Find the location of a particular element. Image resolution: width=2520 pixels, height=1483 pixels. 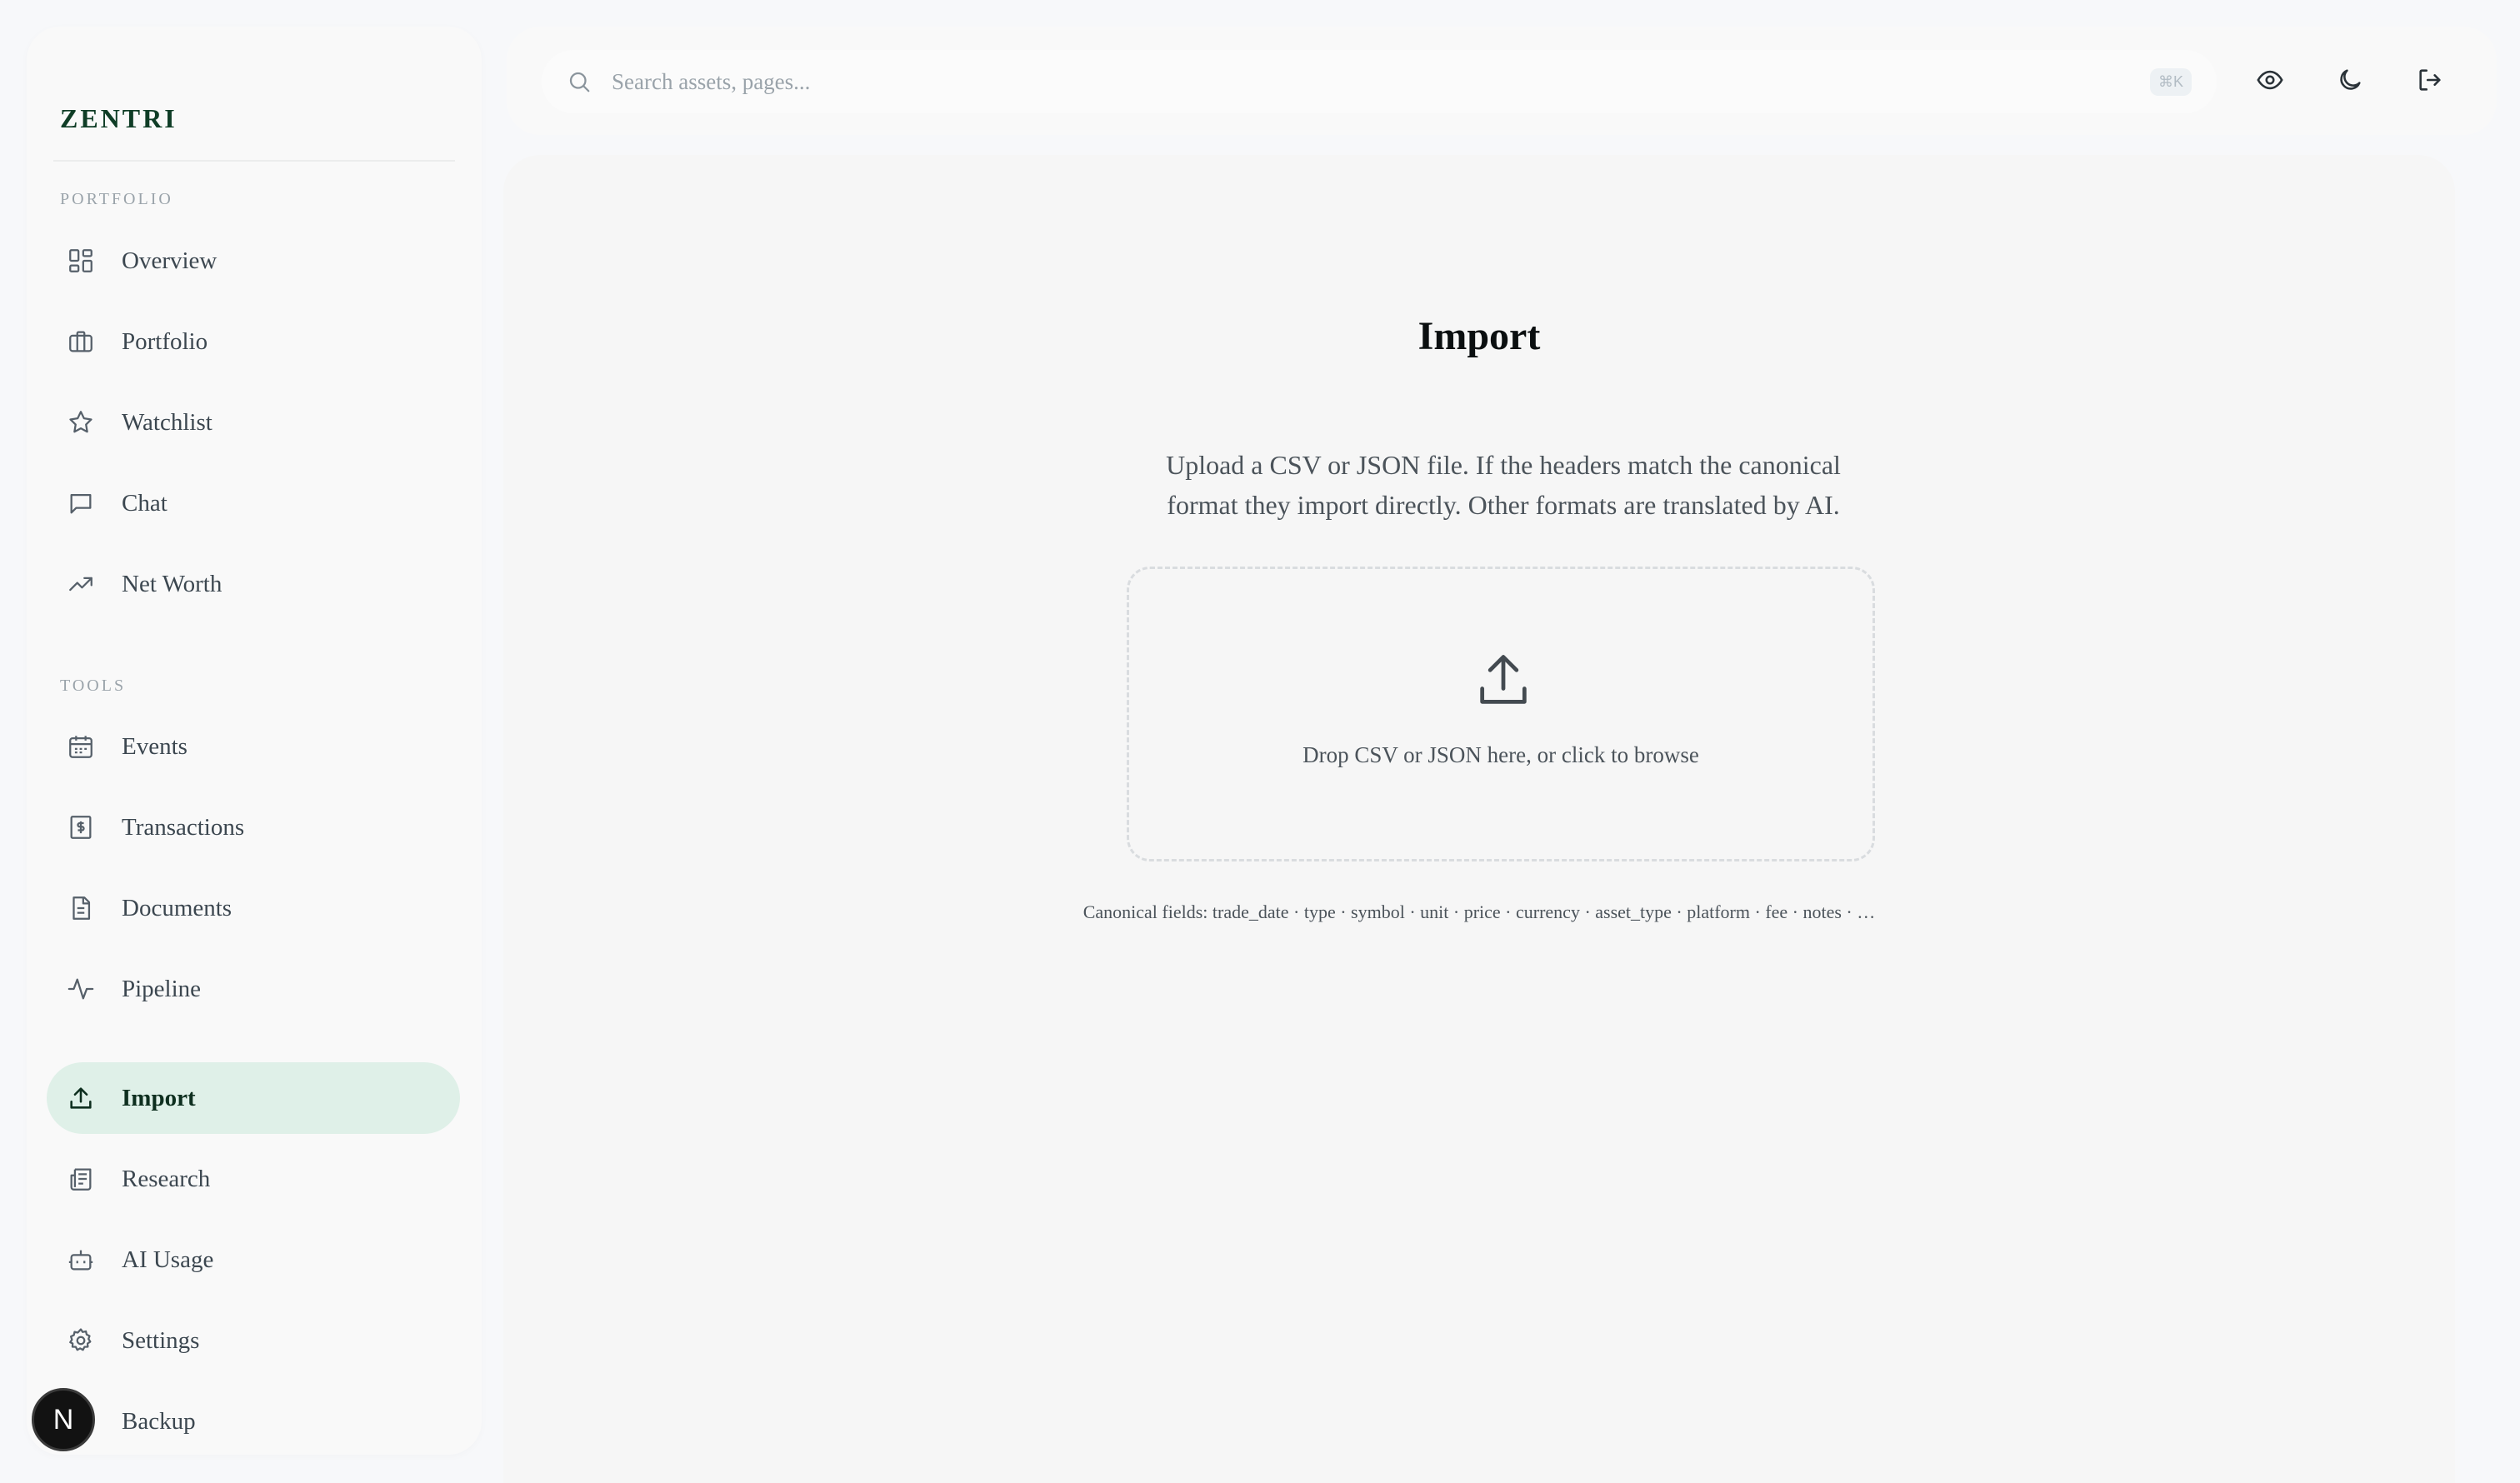

document-icon is located at coordinates (81, 908).